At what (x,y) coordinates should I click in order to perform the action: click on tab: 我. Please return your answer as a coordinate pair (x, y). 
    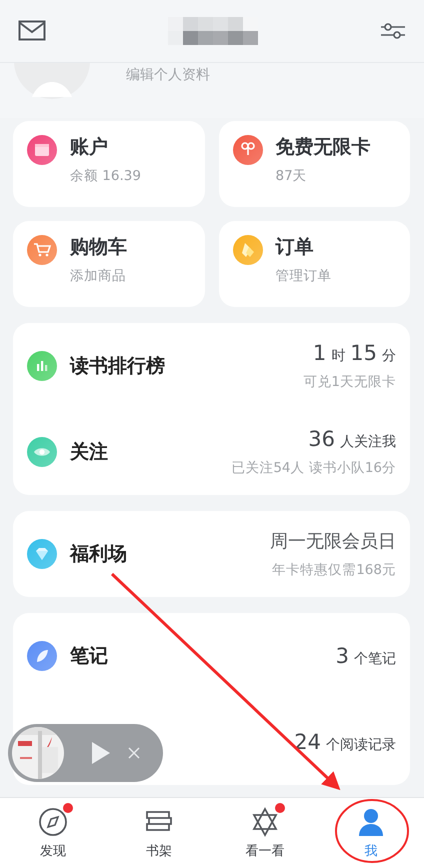
    Looking at the image, I should click on (371, 832).